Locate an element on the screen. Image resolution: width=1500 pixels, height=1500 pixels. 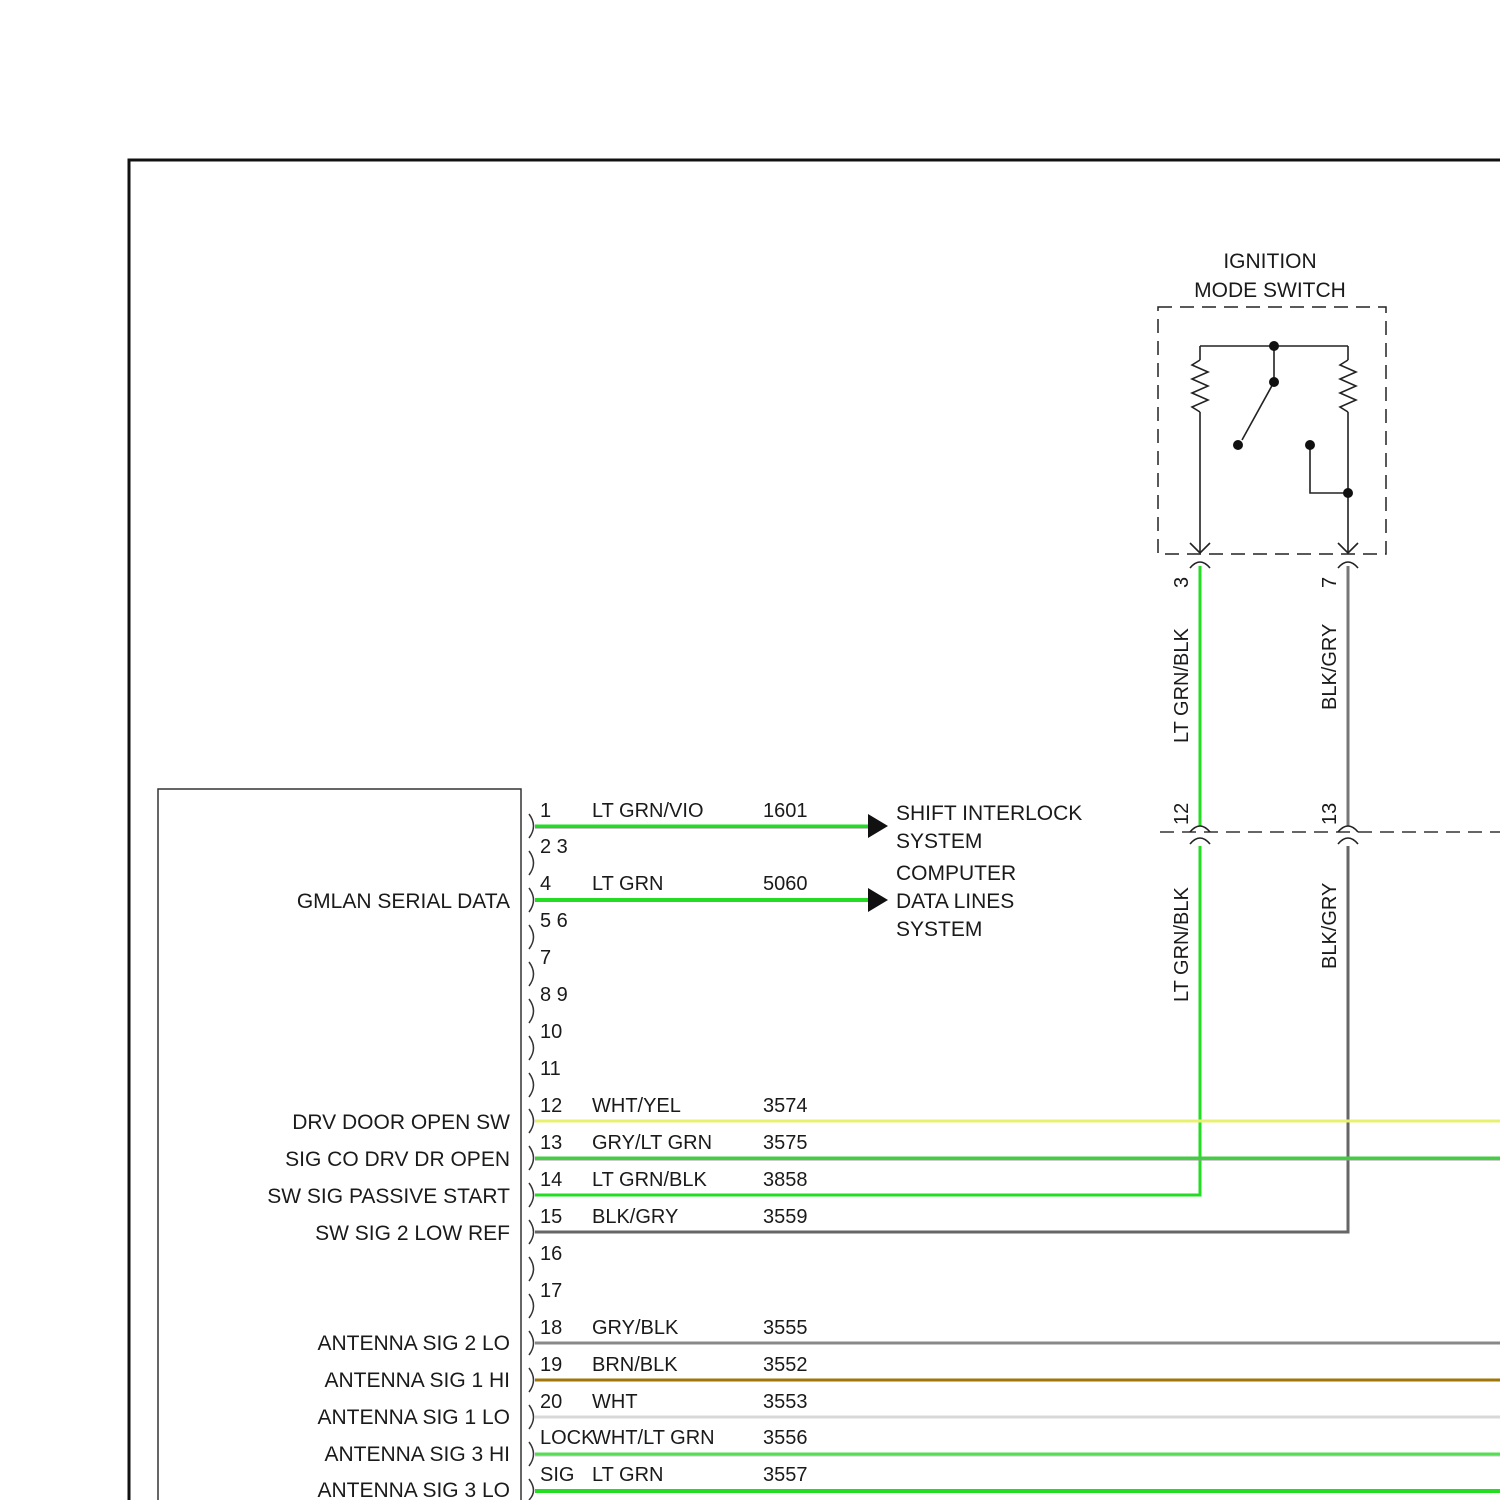
ignition-switch-title-1: IGNITION is located at coordinates (1269, 261).